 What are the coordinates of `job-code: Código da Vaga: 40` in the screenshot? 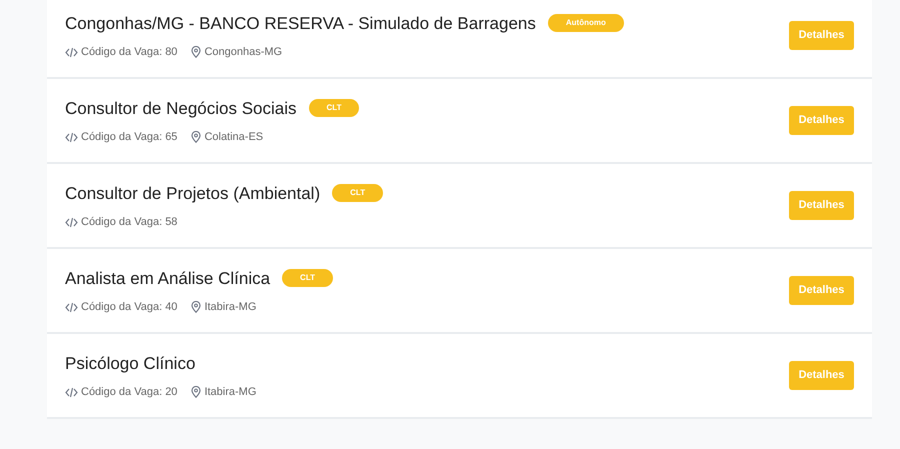 It's located at (129, 307).